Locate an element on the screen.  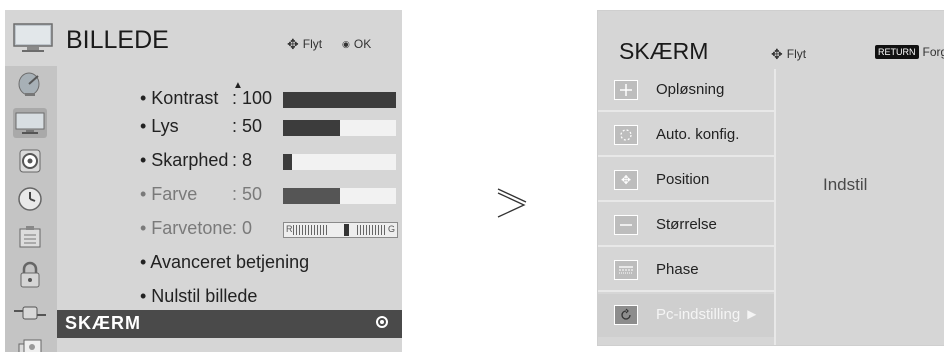
reset-picture-label: • Nulstil billede is located at coordinates (199, 296).